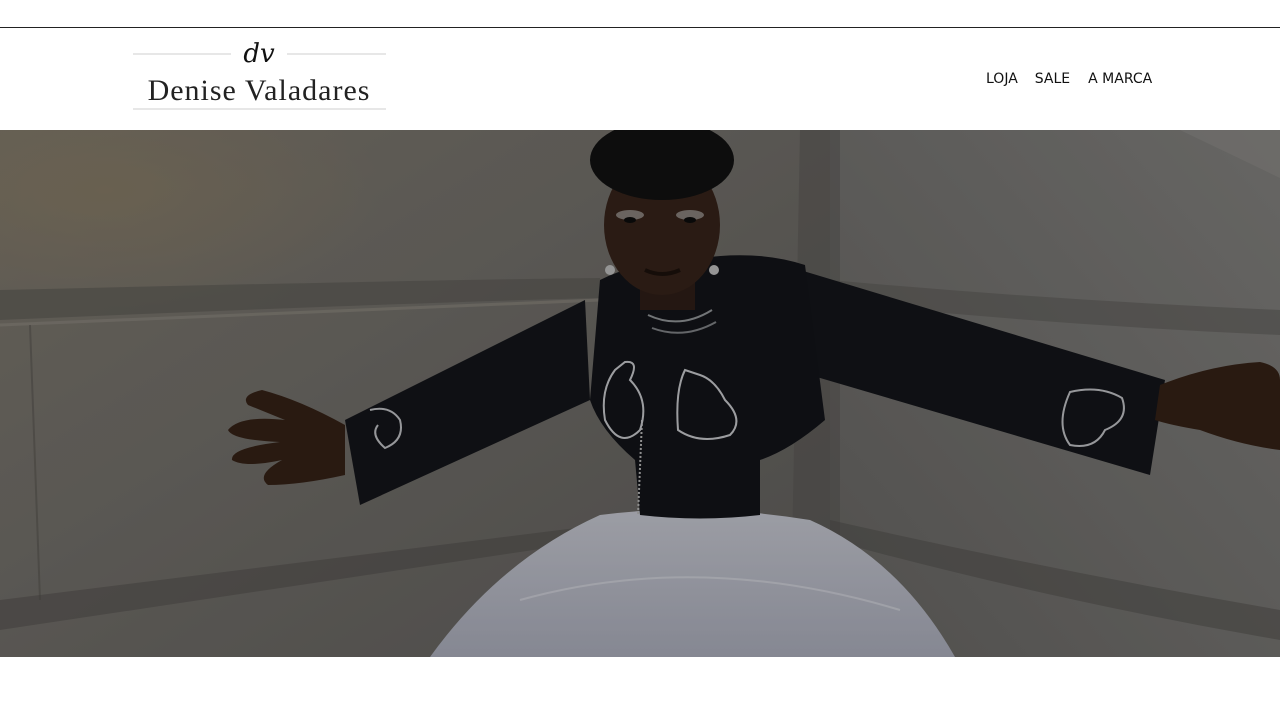 This screenshot has height=720, width=1280. What do you see at coordinates (640, 13) in the screenshot?
I see `top-bar` at bounding box center [640, 13].